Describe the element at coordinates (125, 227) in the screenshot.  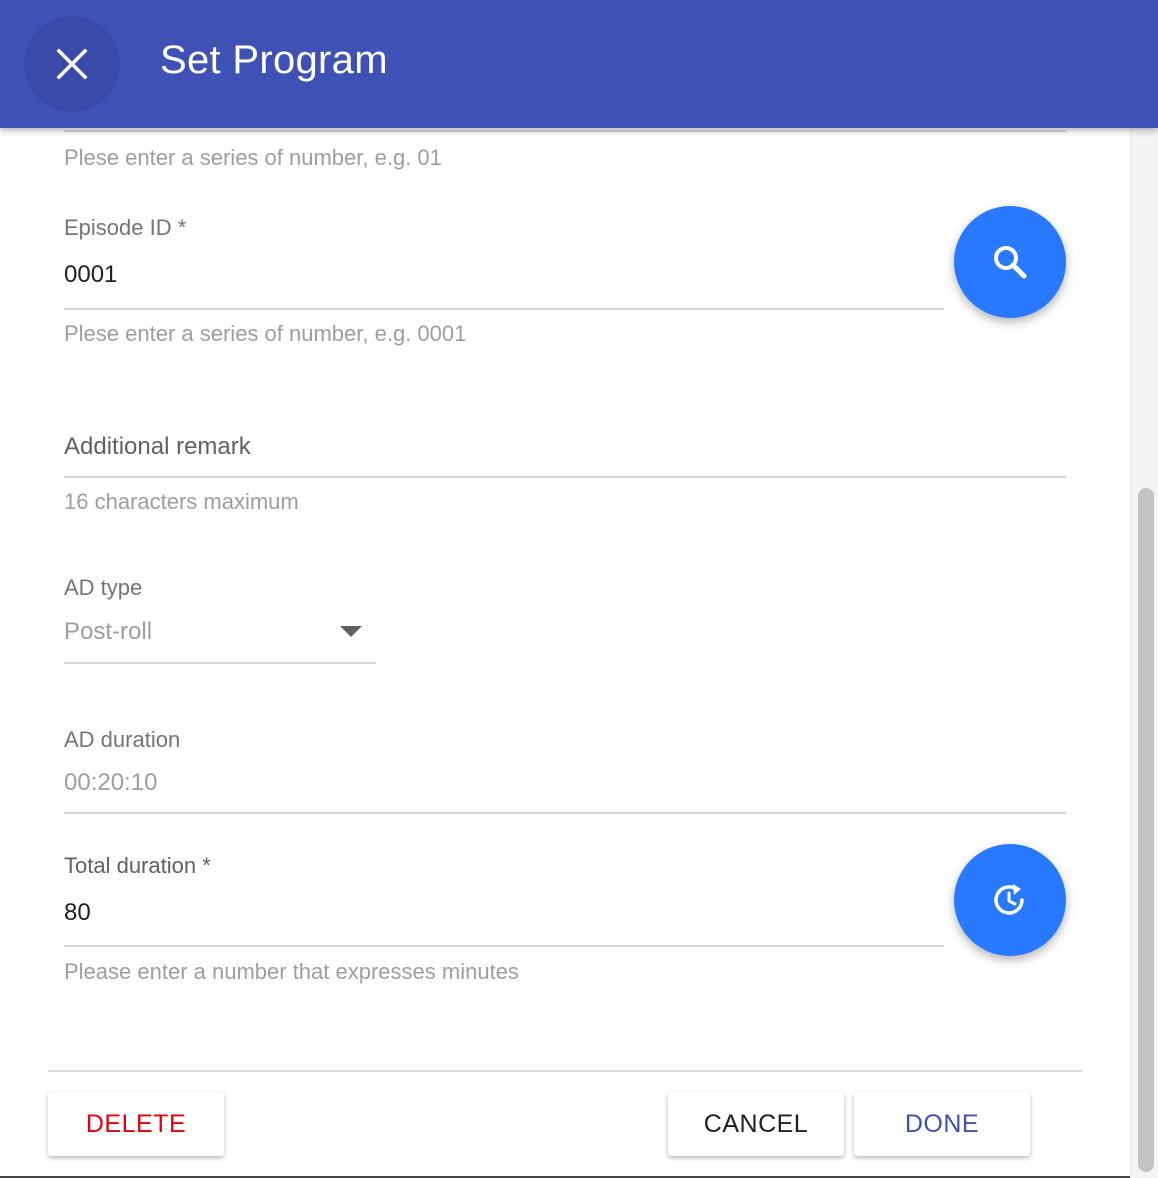
I see `episode-id-label: Episode ID *` at that location.